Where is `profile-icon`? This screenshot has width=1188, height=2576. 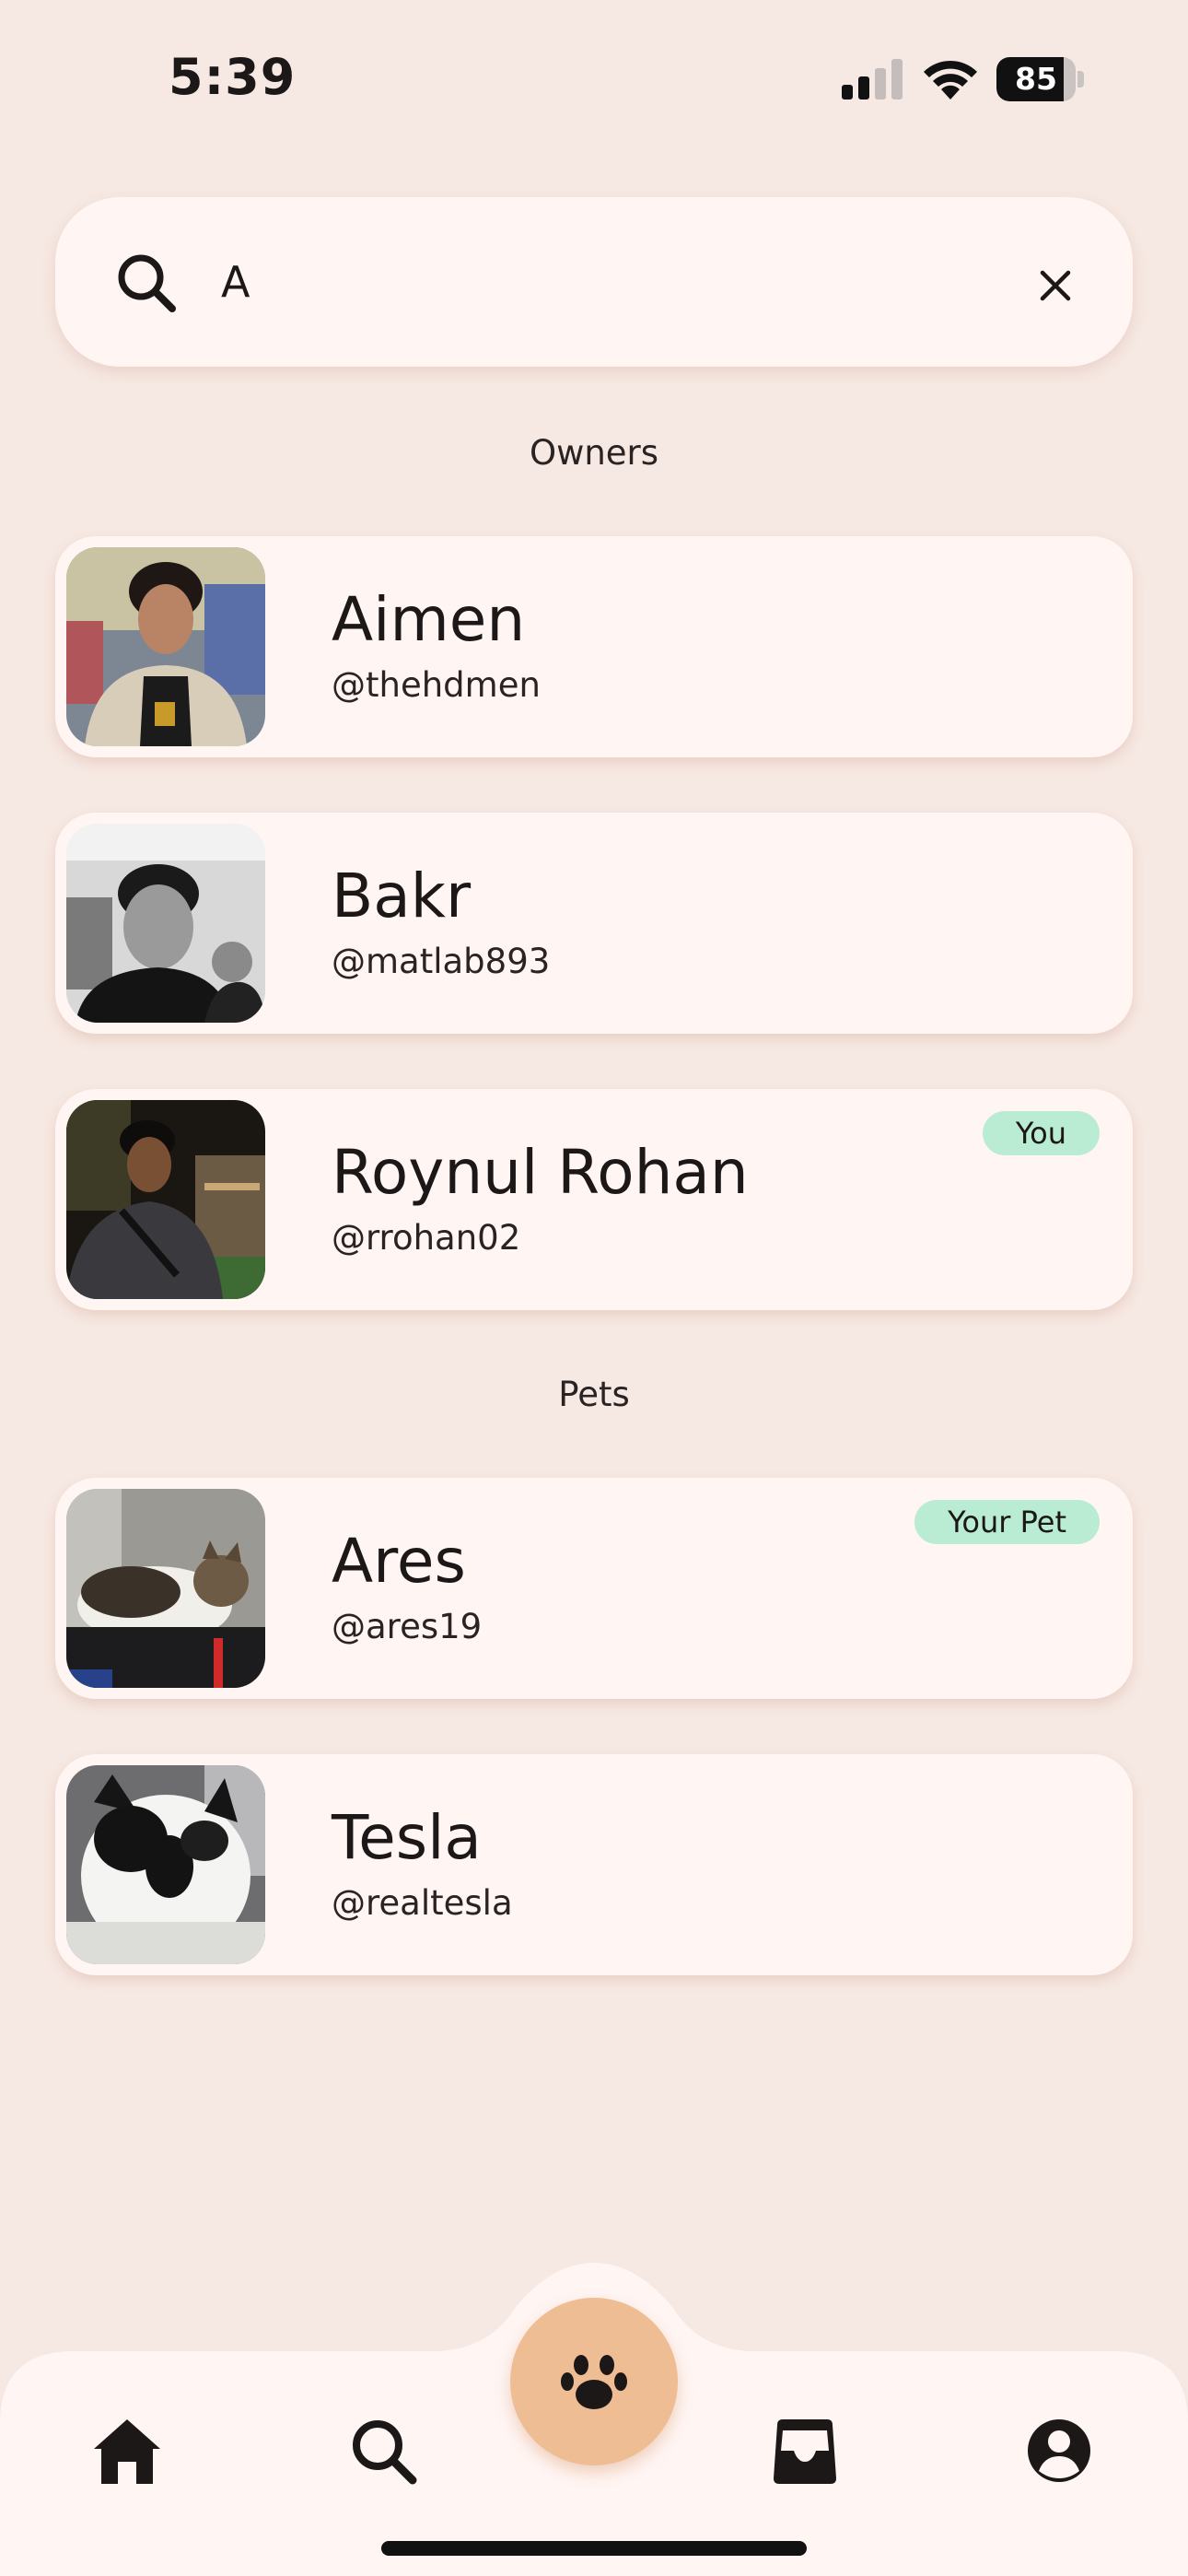
profile-icon is located at coordinates (1059, 2451).